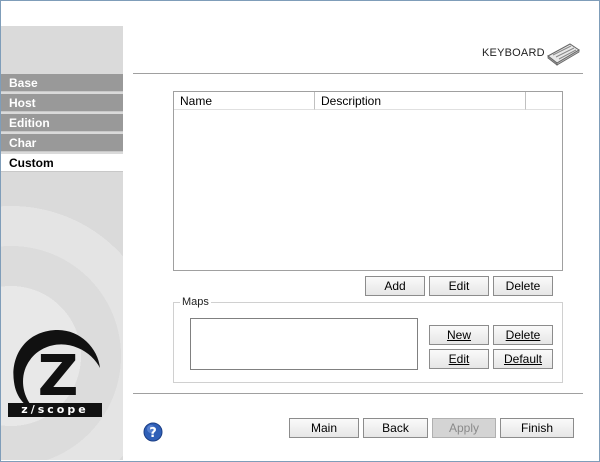  I want to click on sidebar-item-char: Char, so click(62, 143).